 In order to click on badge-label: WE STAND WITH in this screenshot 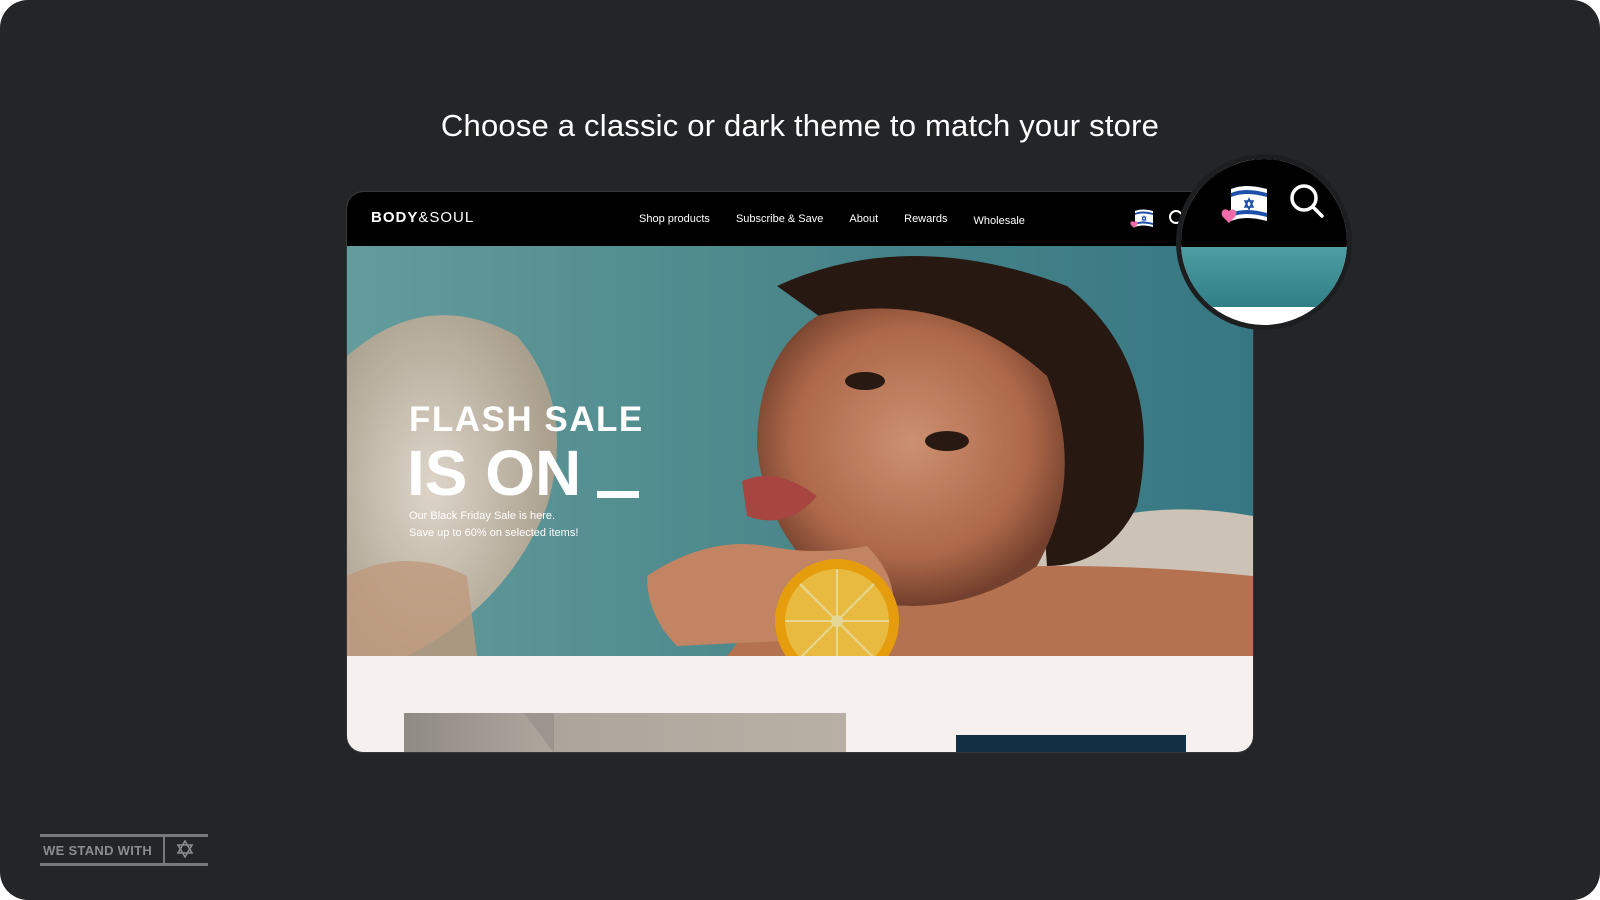, I will do `click(98, 850)`.